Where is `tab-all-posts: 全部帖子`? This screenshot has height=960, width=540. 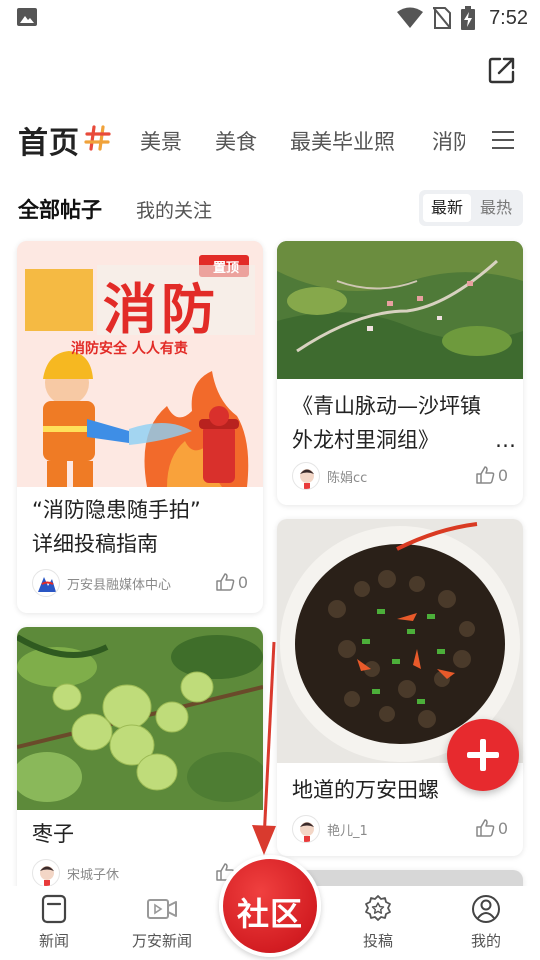 tab-all-posts: 全部帖子 is located at coordinates (60, 209).